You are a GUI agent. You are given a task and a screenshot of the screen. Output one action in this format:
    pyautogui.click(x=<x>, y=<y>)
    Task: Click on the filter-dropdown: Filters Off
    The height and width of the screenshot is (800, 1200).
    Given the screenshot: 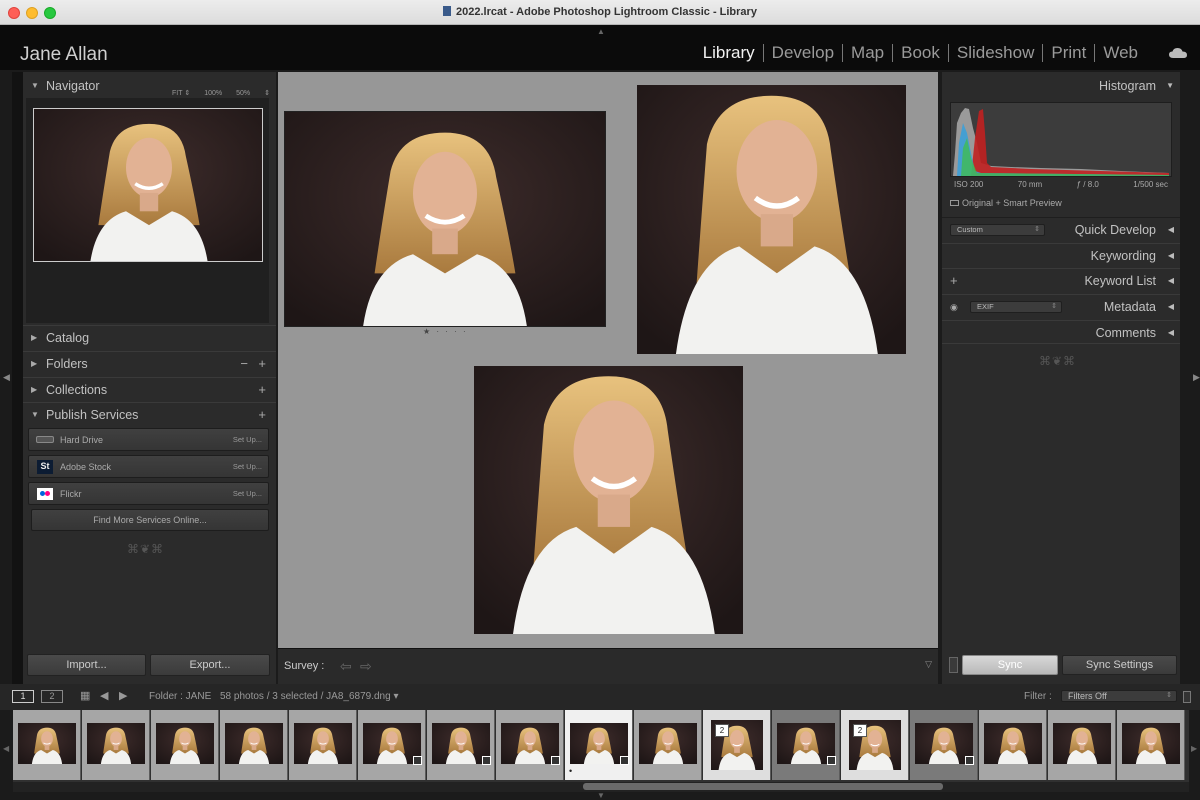 What is the action you would take?
    pyautogui.click(x=1119, y=696)
    